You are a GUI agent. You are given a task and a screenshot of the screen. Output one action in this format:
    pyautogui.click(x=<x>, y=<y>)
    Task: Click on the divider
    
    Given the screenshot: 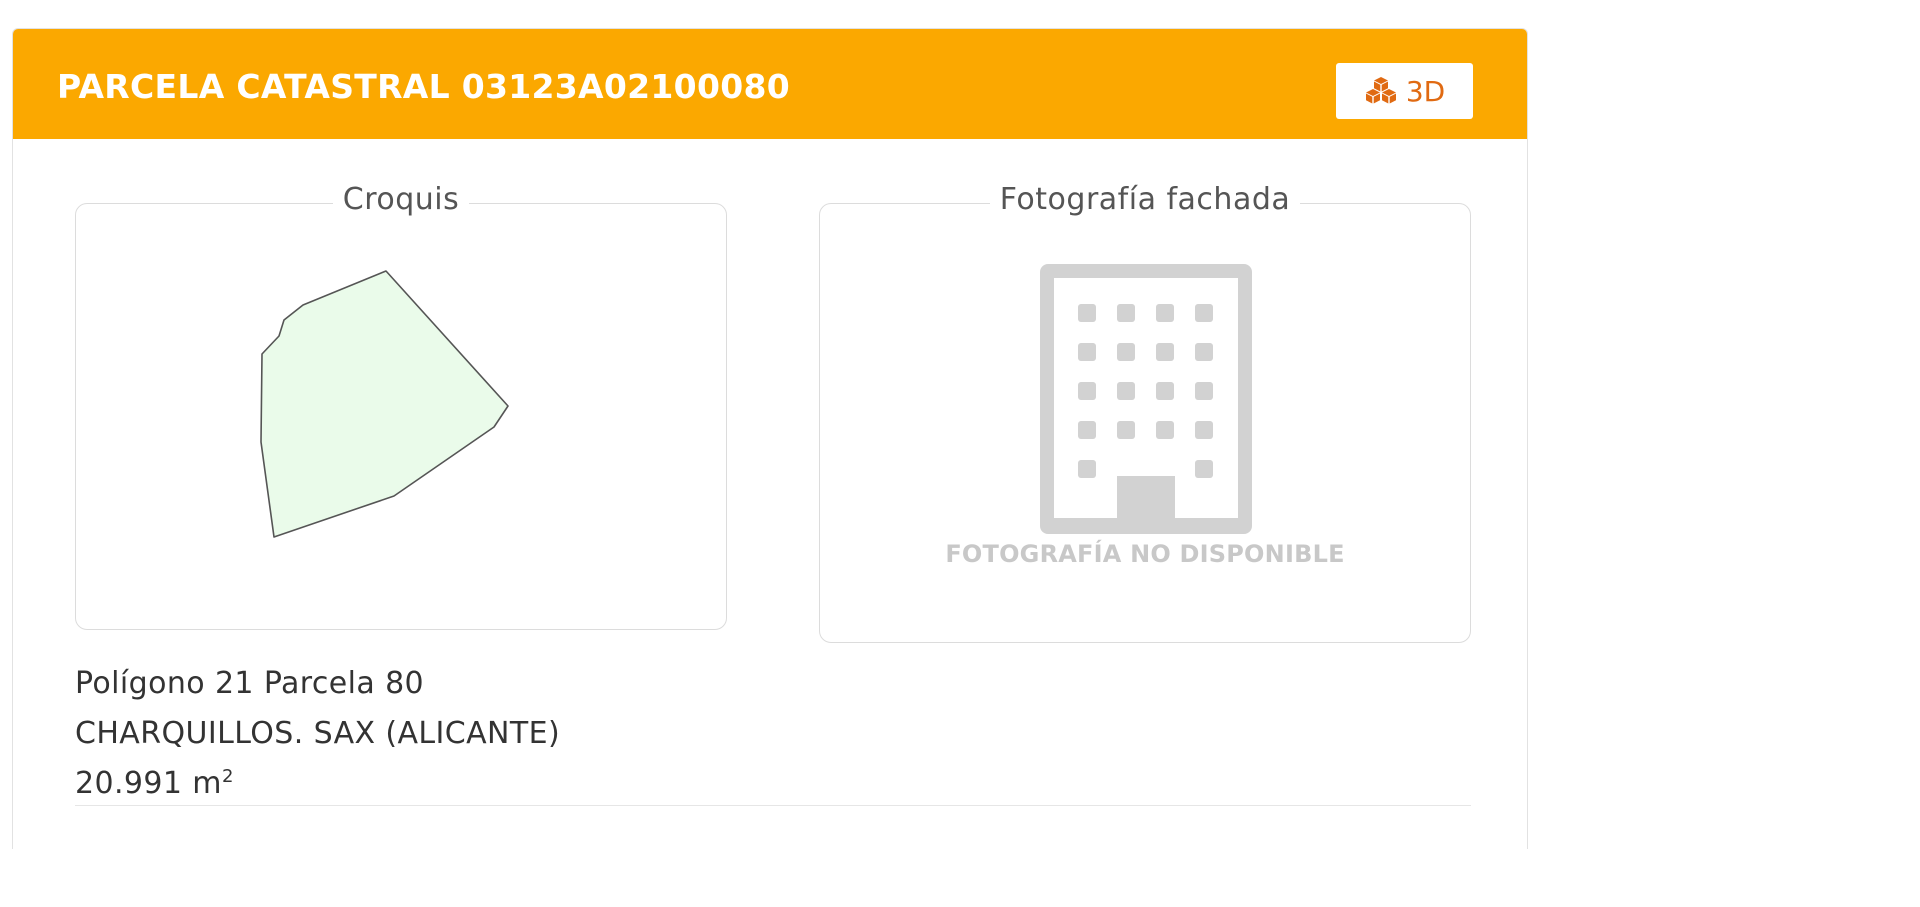 What is the action you would take?
    pyautogui.click(x=773, y=805)
    